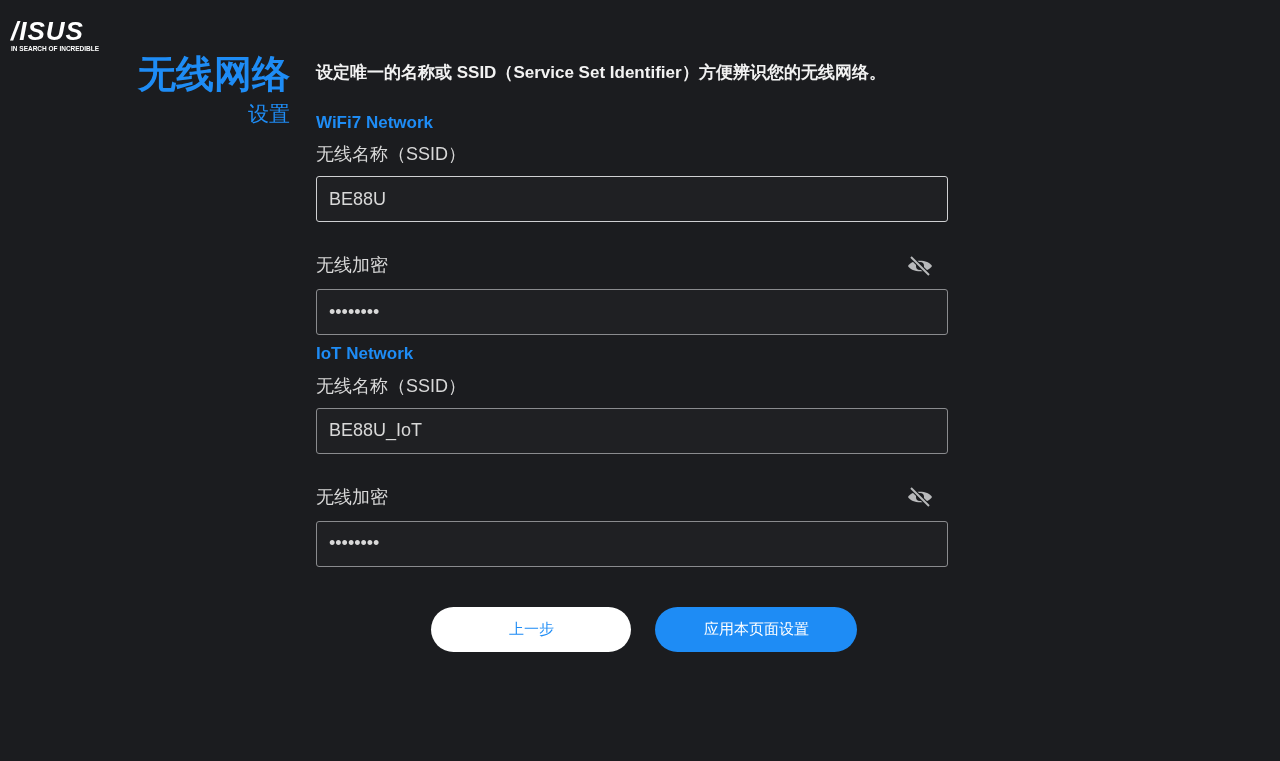 The width and height of the screenshot is (1280, 761). What do you see at coordinates (374, 122) in the screenshot?
I see `section-heading: WiFi7 Network` at bounding box center [374, 122].